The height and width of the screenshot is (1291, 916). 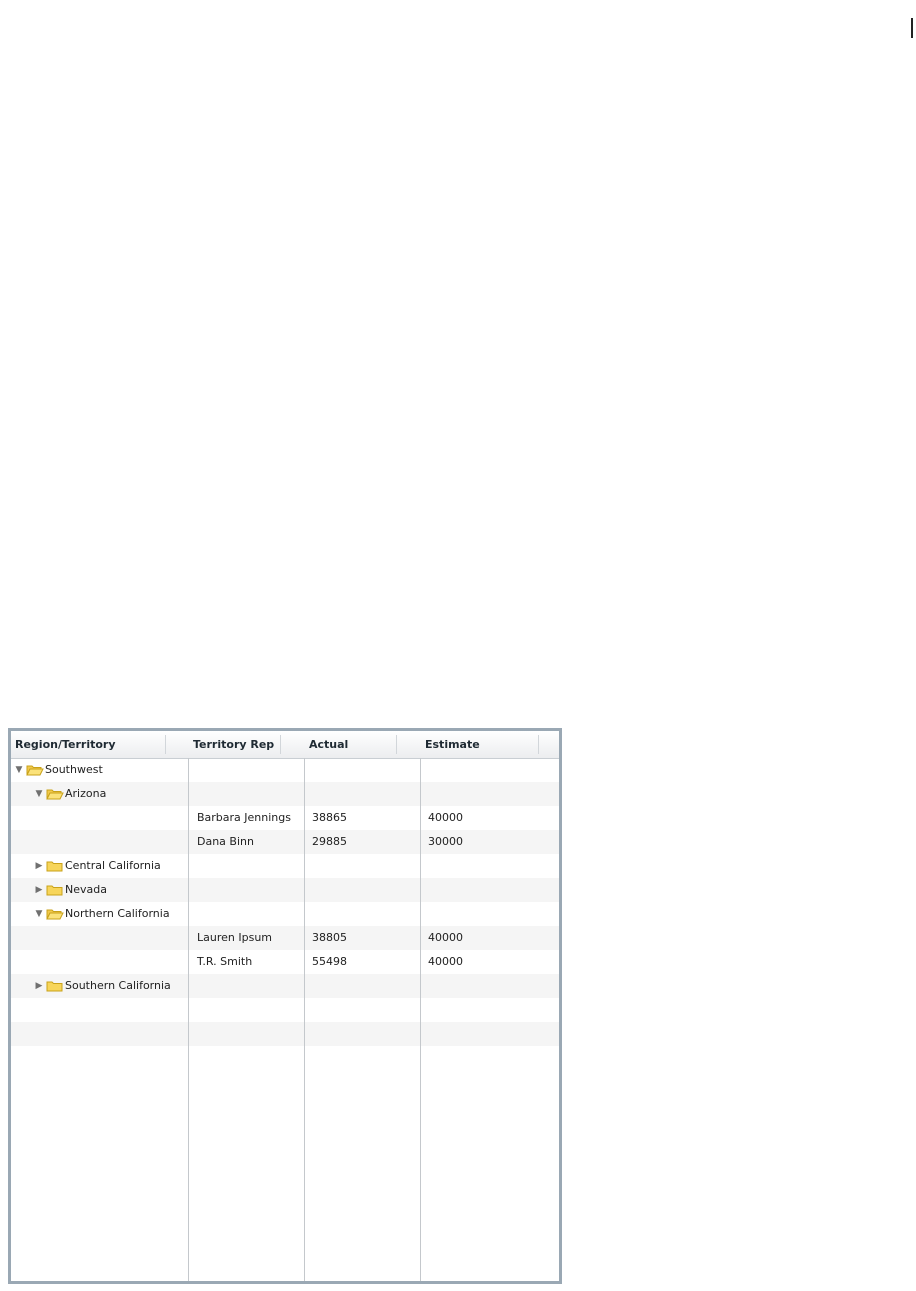 What do you see at coordinates (329, 817) in the screenshot?
I see `cell-actual: 38865` at bounding box center [329, 817].